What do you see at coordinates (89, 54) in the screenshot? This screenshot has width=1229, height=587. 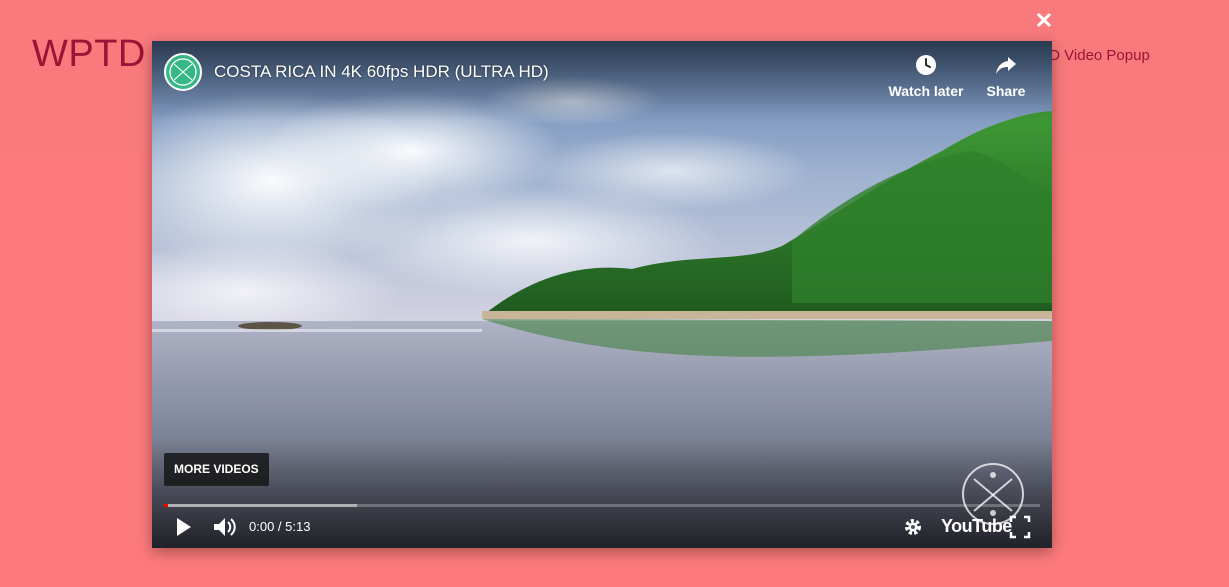 I see `site-logo: WPTD` at bounding box center [89, 54].